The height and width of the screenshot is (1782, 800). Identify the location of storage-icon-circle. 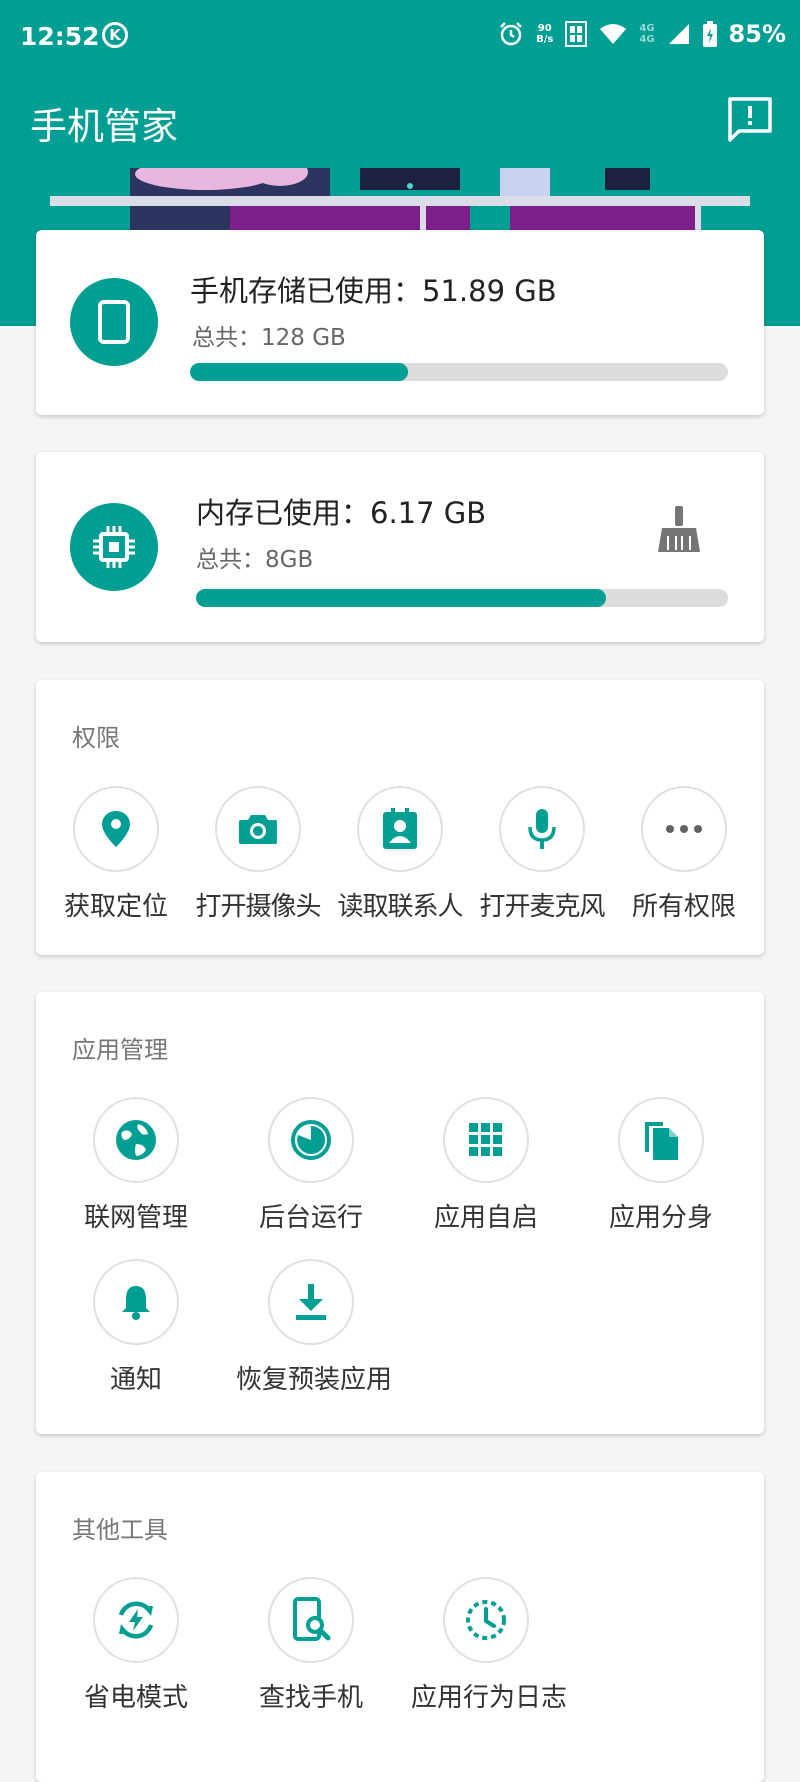
(114, 322).